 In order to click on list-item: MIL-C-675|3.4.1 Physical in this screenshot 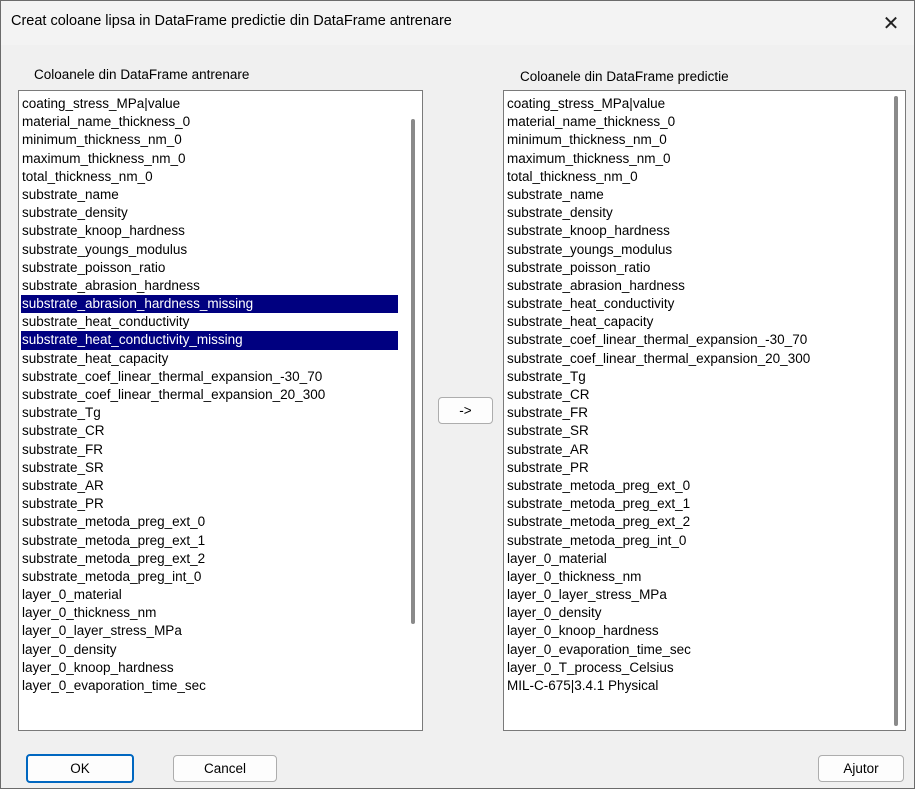, I will do `click(693, 686)`.